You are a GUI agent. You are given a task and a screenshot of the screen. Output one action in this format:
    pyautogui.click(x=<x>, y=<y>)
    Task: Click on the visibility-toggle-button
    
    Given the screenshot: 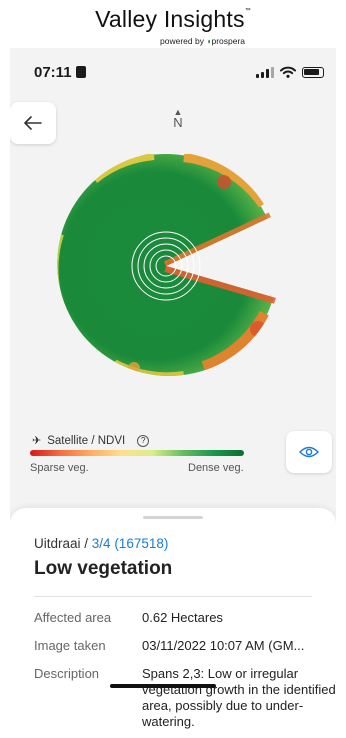 What is the action you would take?
    pyautogui.click(x=309, y=452)
    